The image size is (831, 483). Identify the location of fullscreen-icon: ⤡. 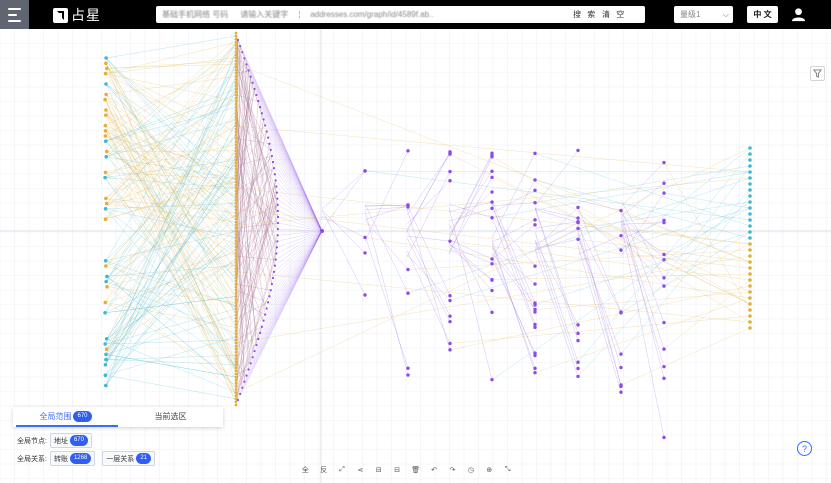
(508, 470).